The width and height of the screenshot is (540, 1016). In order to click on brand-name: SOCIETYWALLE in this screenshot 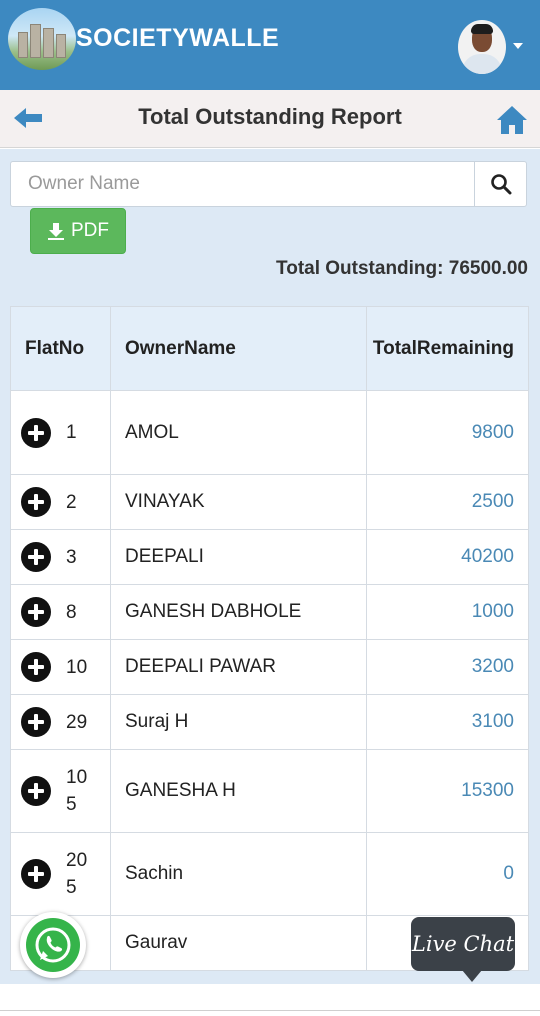, I will do `click(178, 38)`.